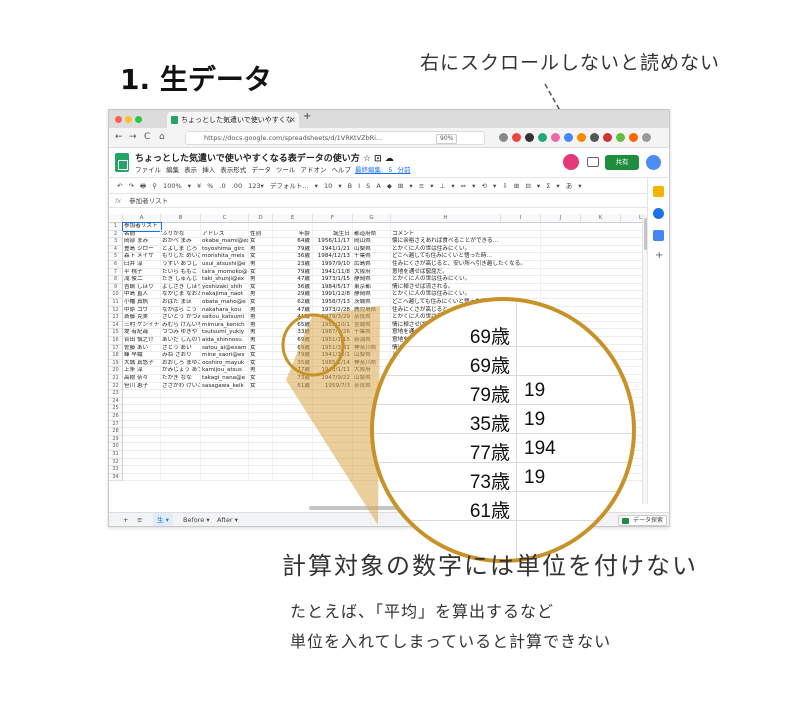 Image resolution: width=800 pixels, height=701 pixels. I want to click on table-cell: 鹿児島県, so click(372, 310).